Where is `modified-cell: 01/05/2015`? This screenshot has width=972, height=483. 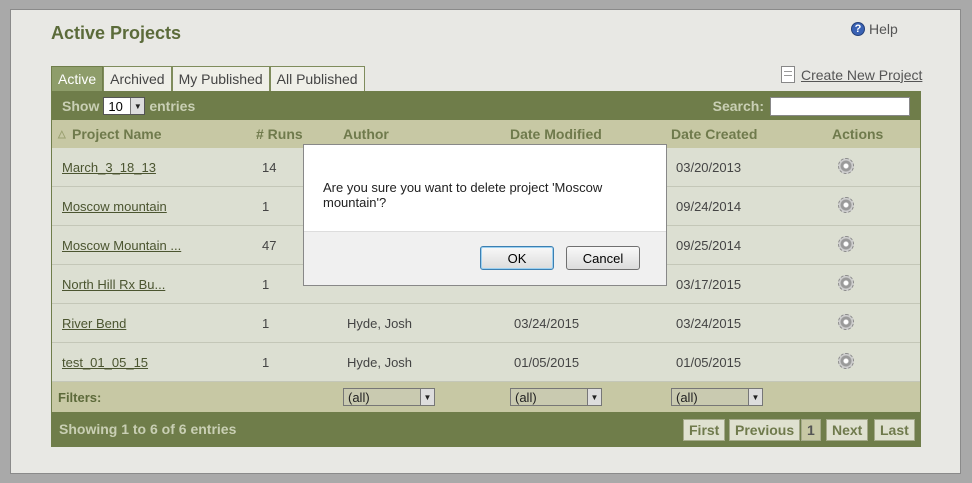 modified-cell: 01/05/2015 is located at coordinates (547, 362).